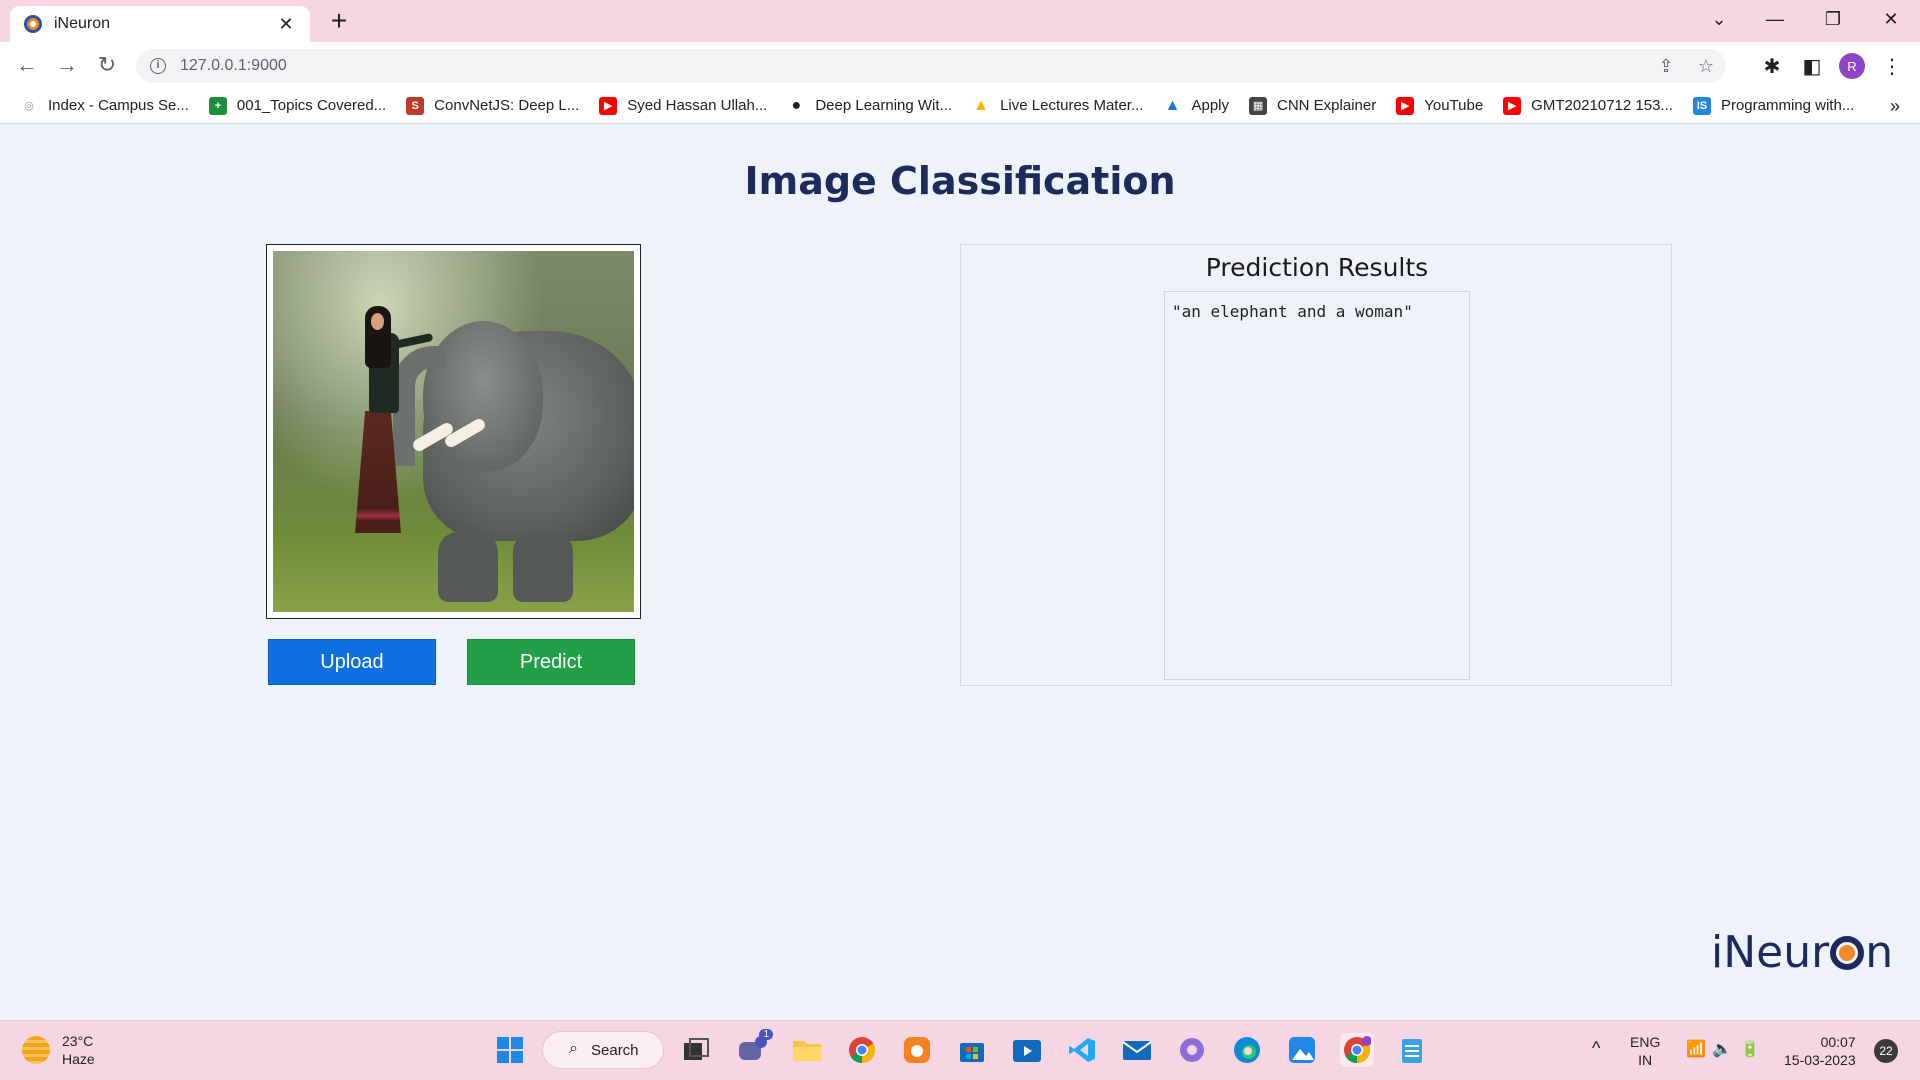 The width and height of the screenshot is (1920, 1080). Describe the element at coordinates (1327, 105) in the screenshot. I see `bookmark-label: CNN Explainer` at that location.